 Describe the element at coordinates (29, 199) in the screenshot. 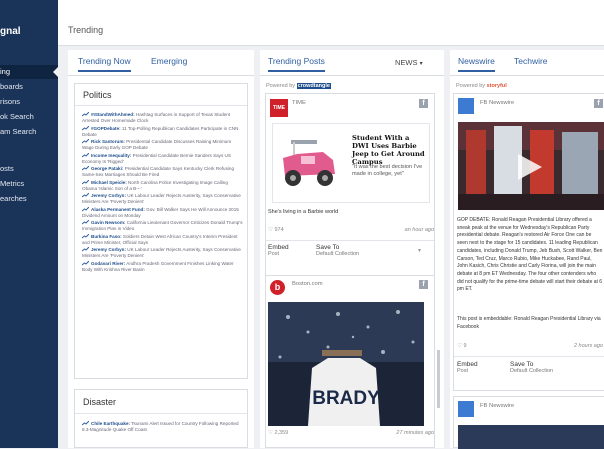

I see `sidebar-item-searches: earches` at that location.